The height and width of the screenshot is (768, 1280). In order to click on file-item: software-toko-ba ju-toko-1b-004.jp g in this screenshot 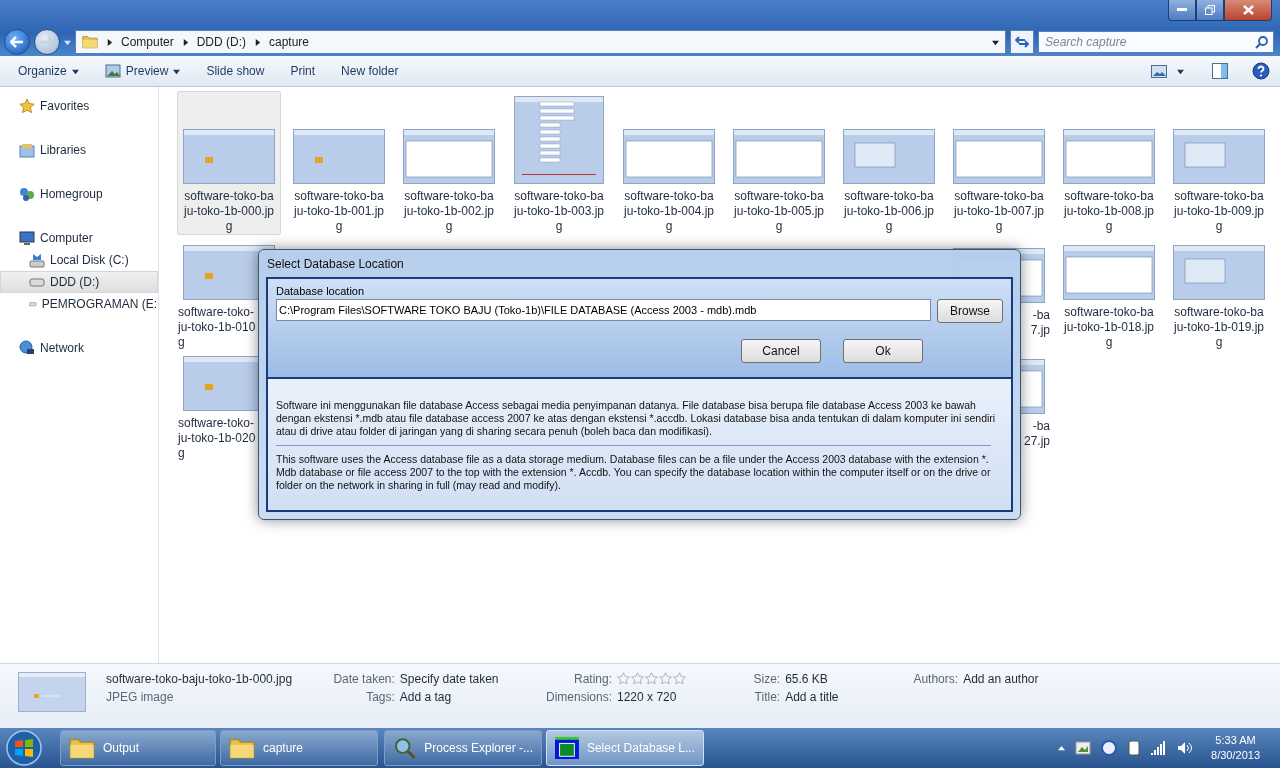, I will do `click(669, 163)`.